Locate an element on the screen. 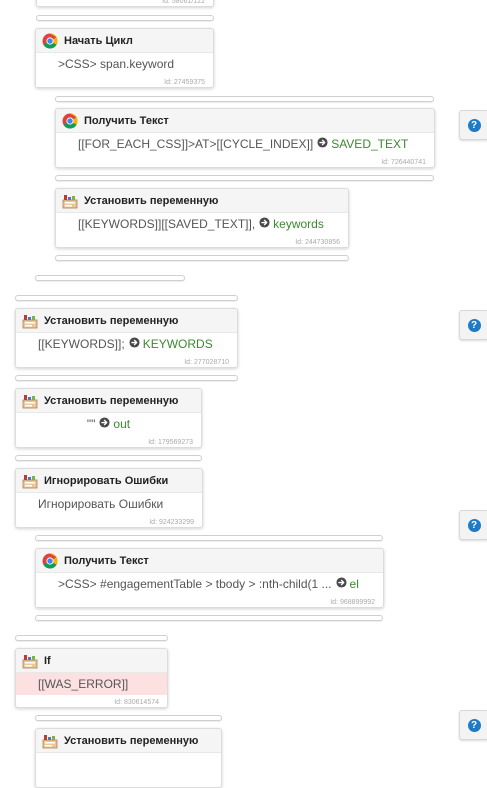  block-body: [[WAS_ERROR]] is located at coordinates (83, 684).